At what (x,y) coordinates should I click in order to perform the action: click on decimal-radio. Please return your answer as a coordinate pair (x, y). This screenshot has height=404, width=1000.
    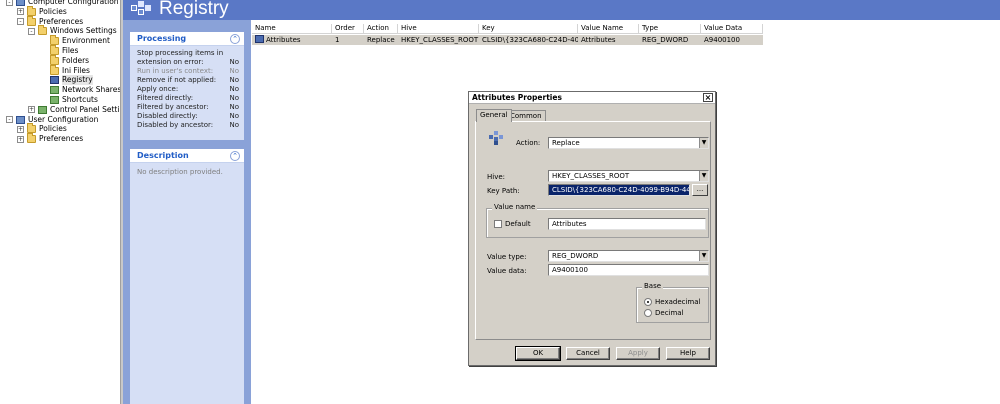
    Looking at the image, I should click on (648, 313).